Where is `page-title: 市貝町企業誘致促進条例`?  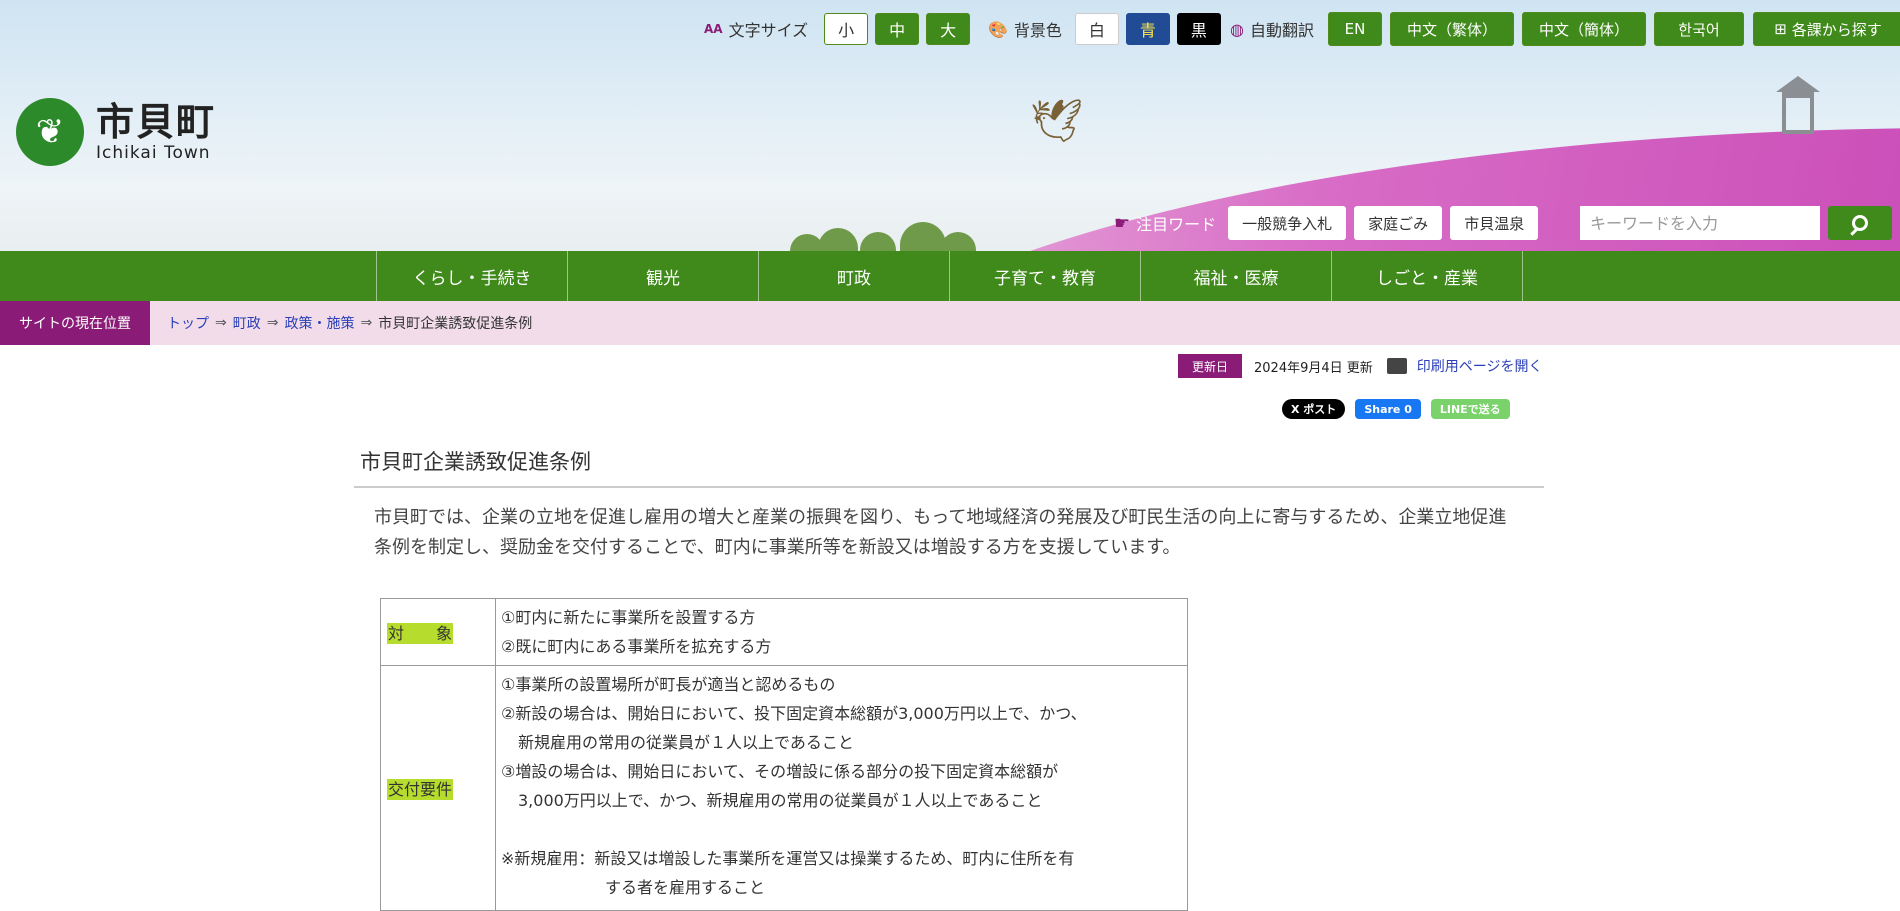 page-title: 市貝町企業誘致促進条例 is located at coordinates (475, 462).